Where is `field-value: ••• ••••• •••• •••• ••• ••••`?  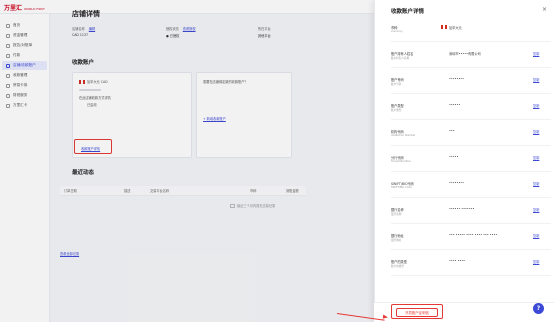
field-value: ••• ••••• •••• •••• ••• •••• is located at coordinates (473, 235).